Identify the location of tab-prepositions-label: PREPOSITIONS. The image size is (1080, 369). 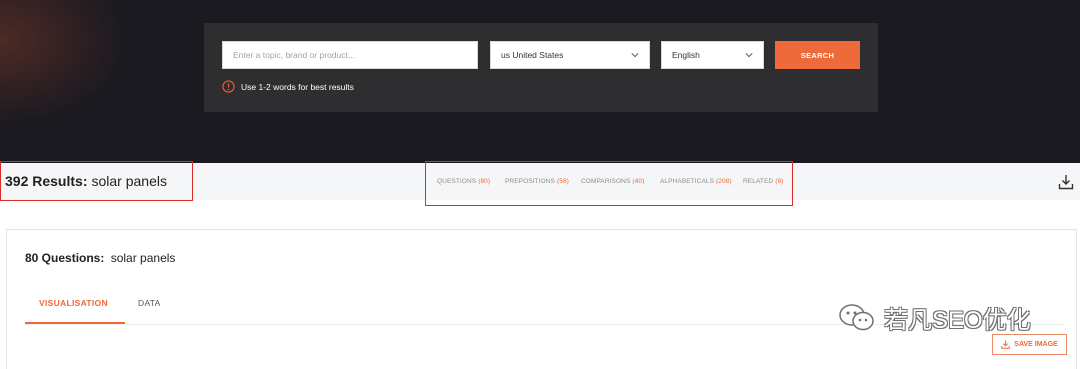
(530, 181).